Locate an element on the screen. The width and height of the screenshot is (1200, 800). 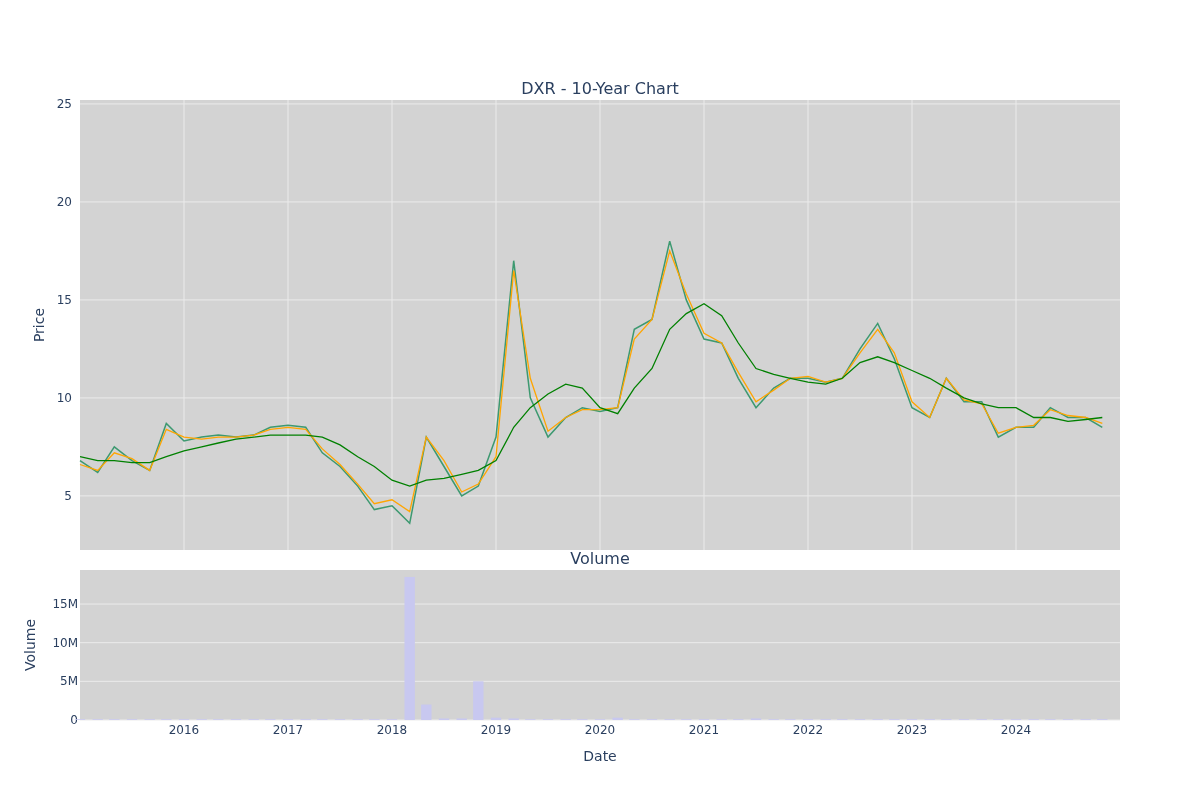
tick-label: 2021 is located at coordinates (704, 730).